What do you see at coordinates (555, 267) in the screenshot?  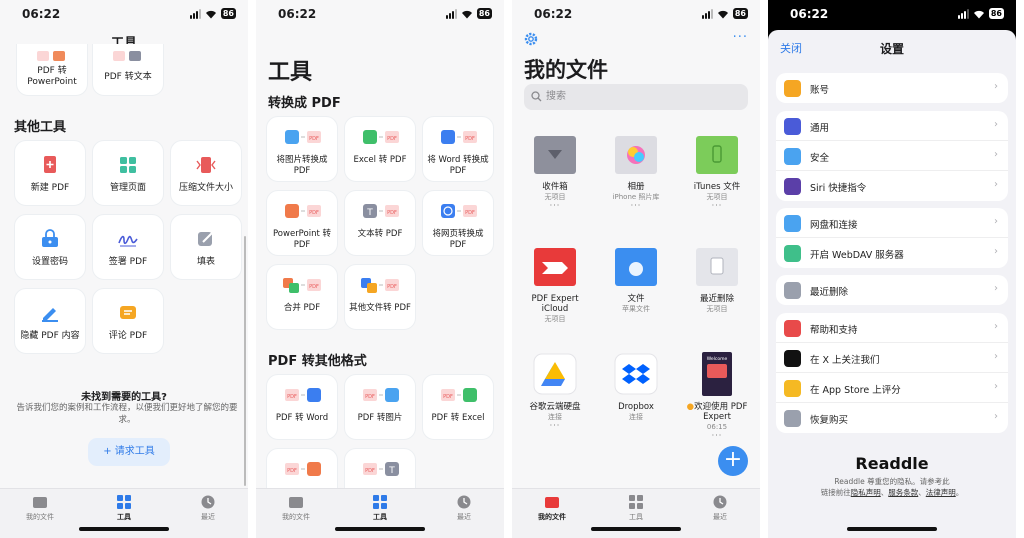 I see `pdf-expert-folder-icon` at bounding box center [555, 267].